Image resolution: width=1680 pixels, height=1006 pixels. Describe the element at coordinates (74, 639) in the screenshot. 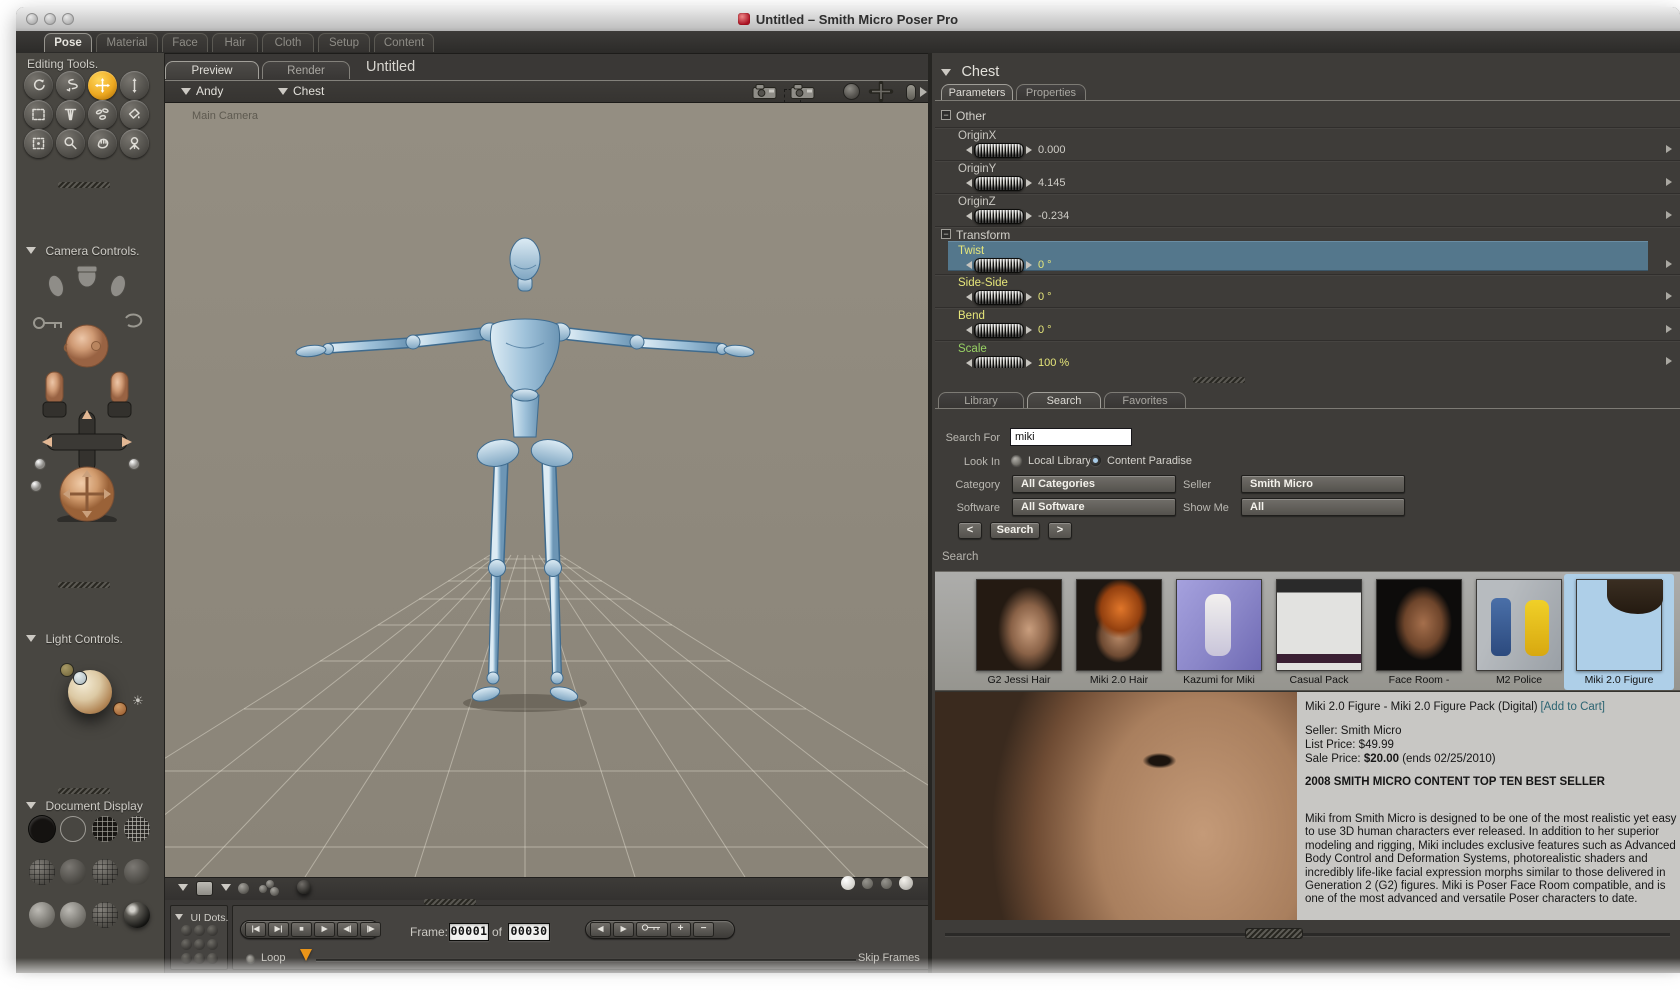

I see `light-controls-header: Light Controls.` at that location.